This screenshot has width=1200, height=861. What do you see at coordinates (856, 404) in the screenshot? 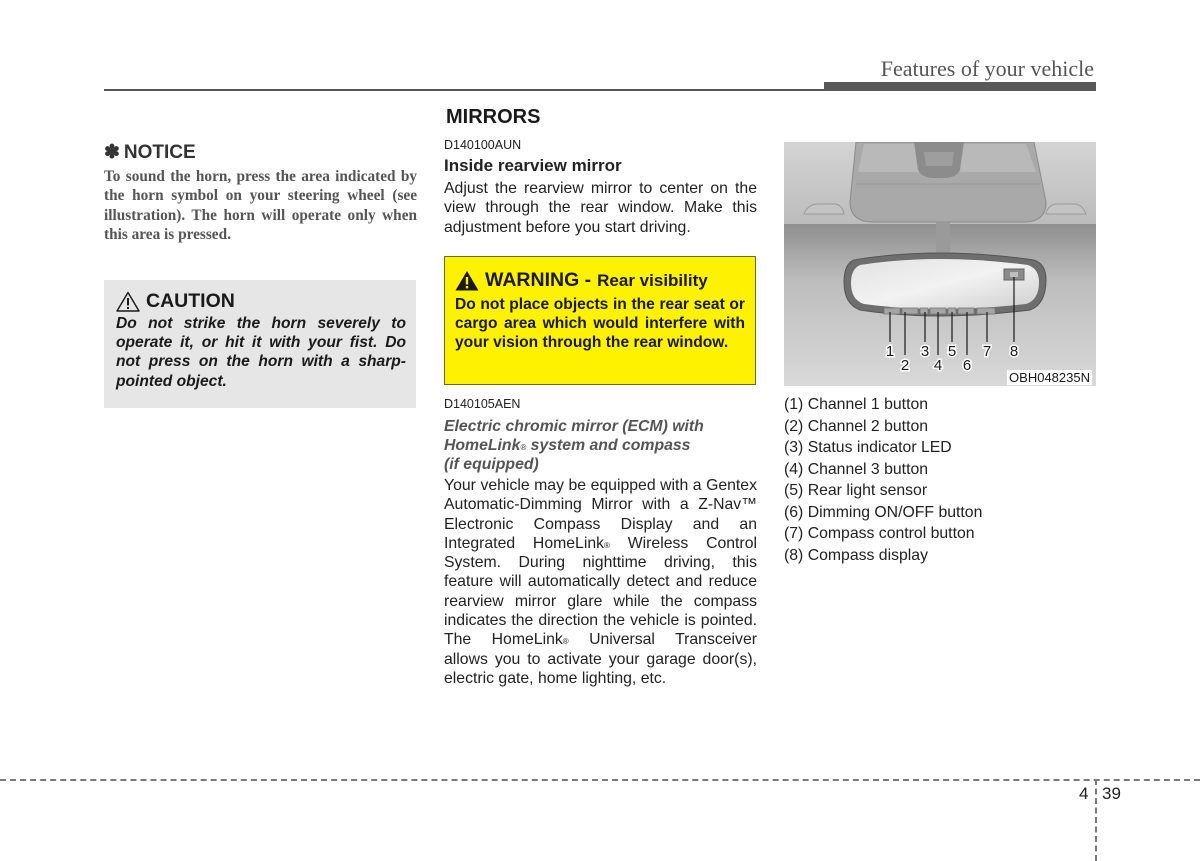
I see `legend-item: (1) Channel 1 button` at bounding box center [856, 404].